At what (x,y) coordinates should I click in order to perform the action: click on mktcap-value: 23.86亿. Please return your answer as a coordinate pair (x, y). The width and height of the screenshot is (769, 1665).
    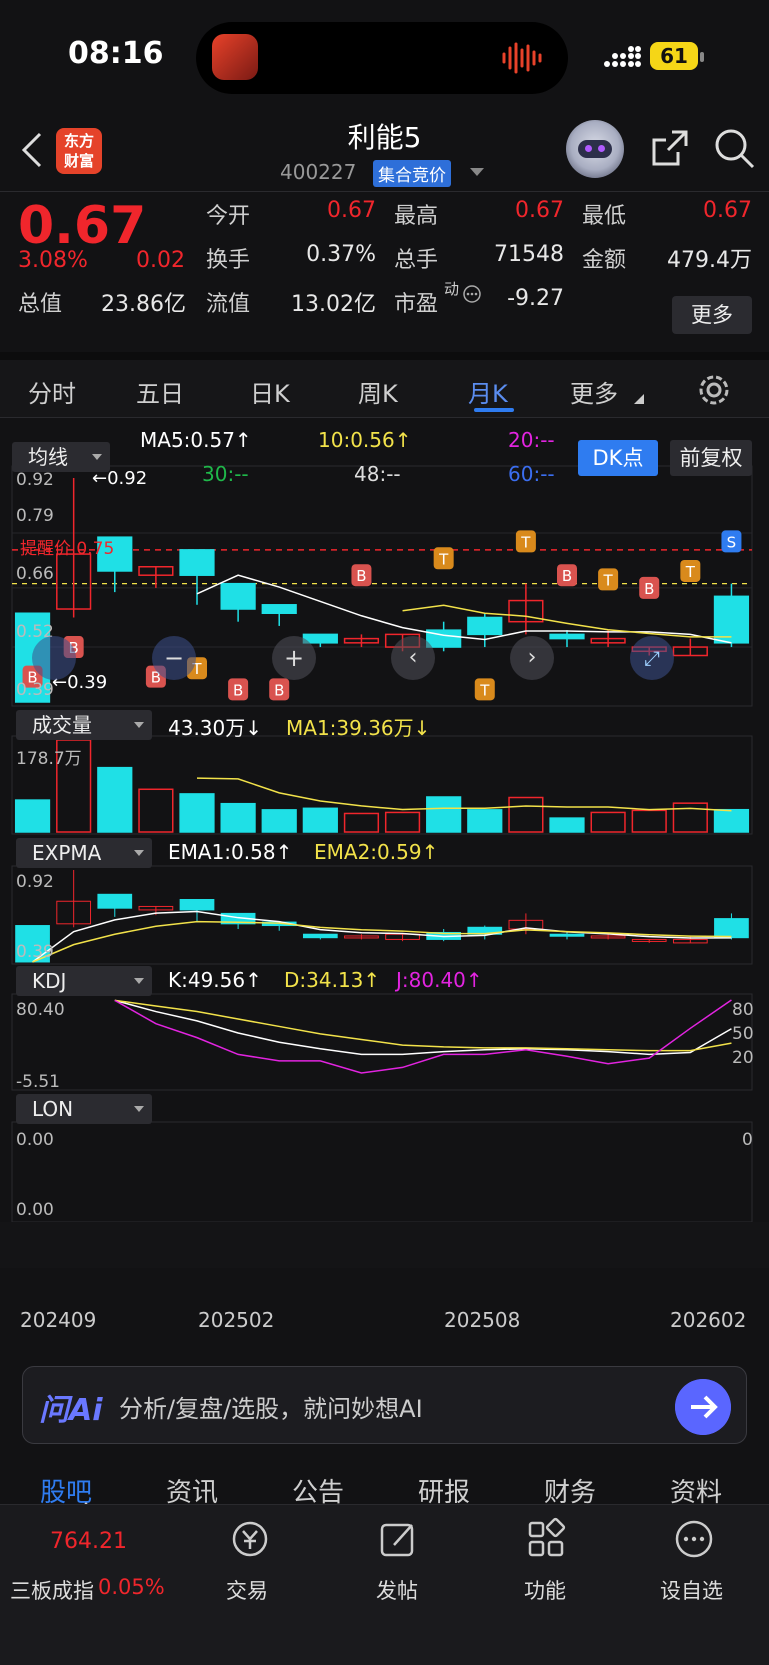
    Looking at the image, I should click on (143, 304).